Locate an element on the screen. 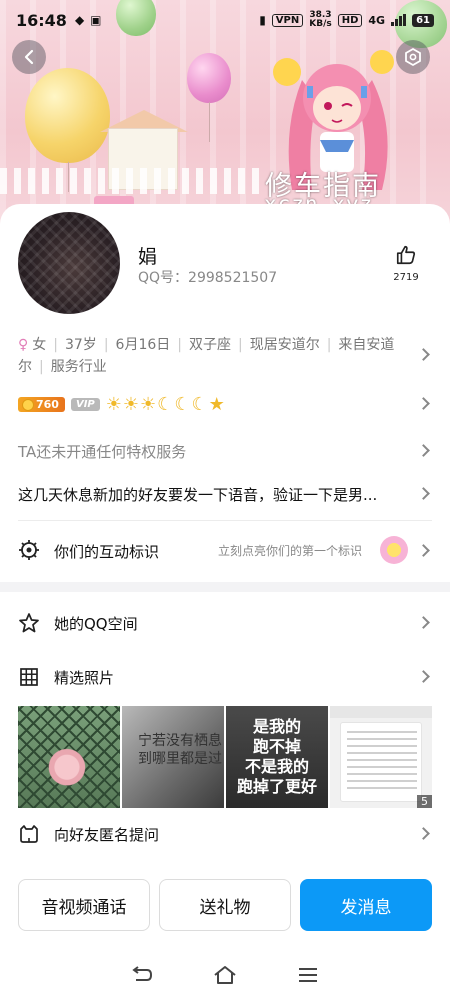 The height and width of the screenshot is (1000, 450). profile-name: 娟 is located at coordinates (148, 257).